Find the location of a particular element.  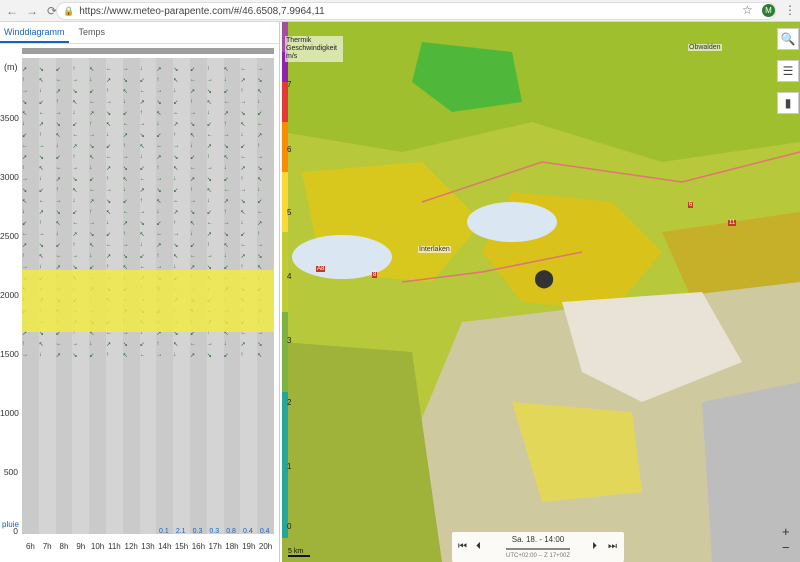

back-icon: ← is located at coordinates (12, 11).